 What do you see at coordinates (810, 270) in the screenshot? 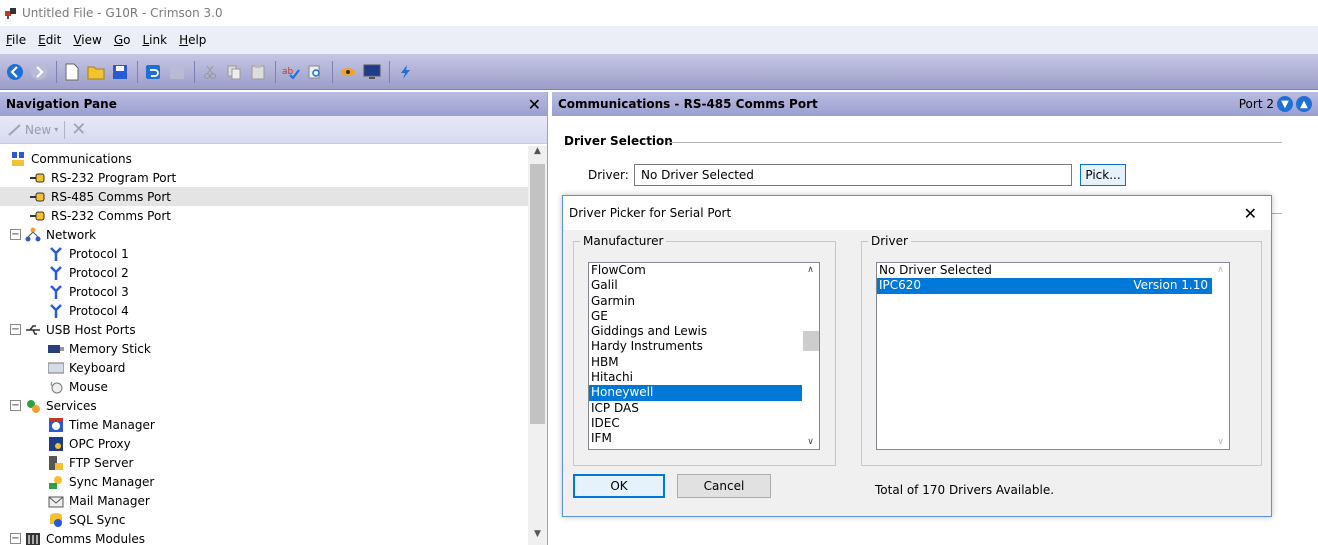
I see `scroll-up-icon: ∧` at bounding box center [810, 270].